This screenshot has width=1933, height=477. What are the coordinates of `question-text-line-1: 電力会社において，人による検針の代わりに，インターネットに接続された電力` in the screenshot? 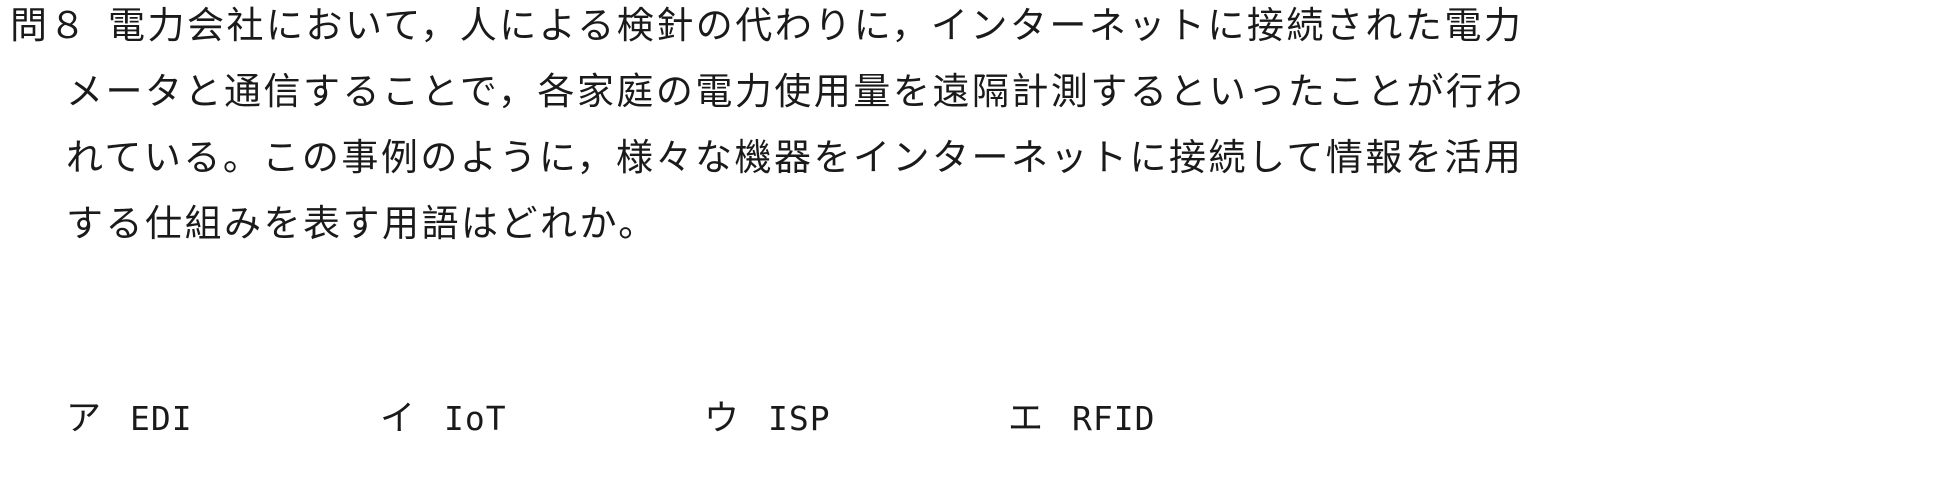 It's located at (816, 25).